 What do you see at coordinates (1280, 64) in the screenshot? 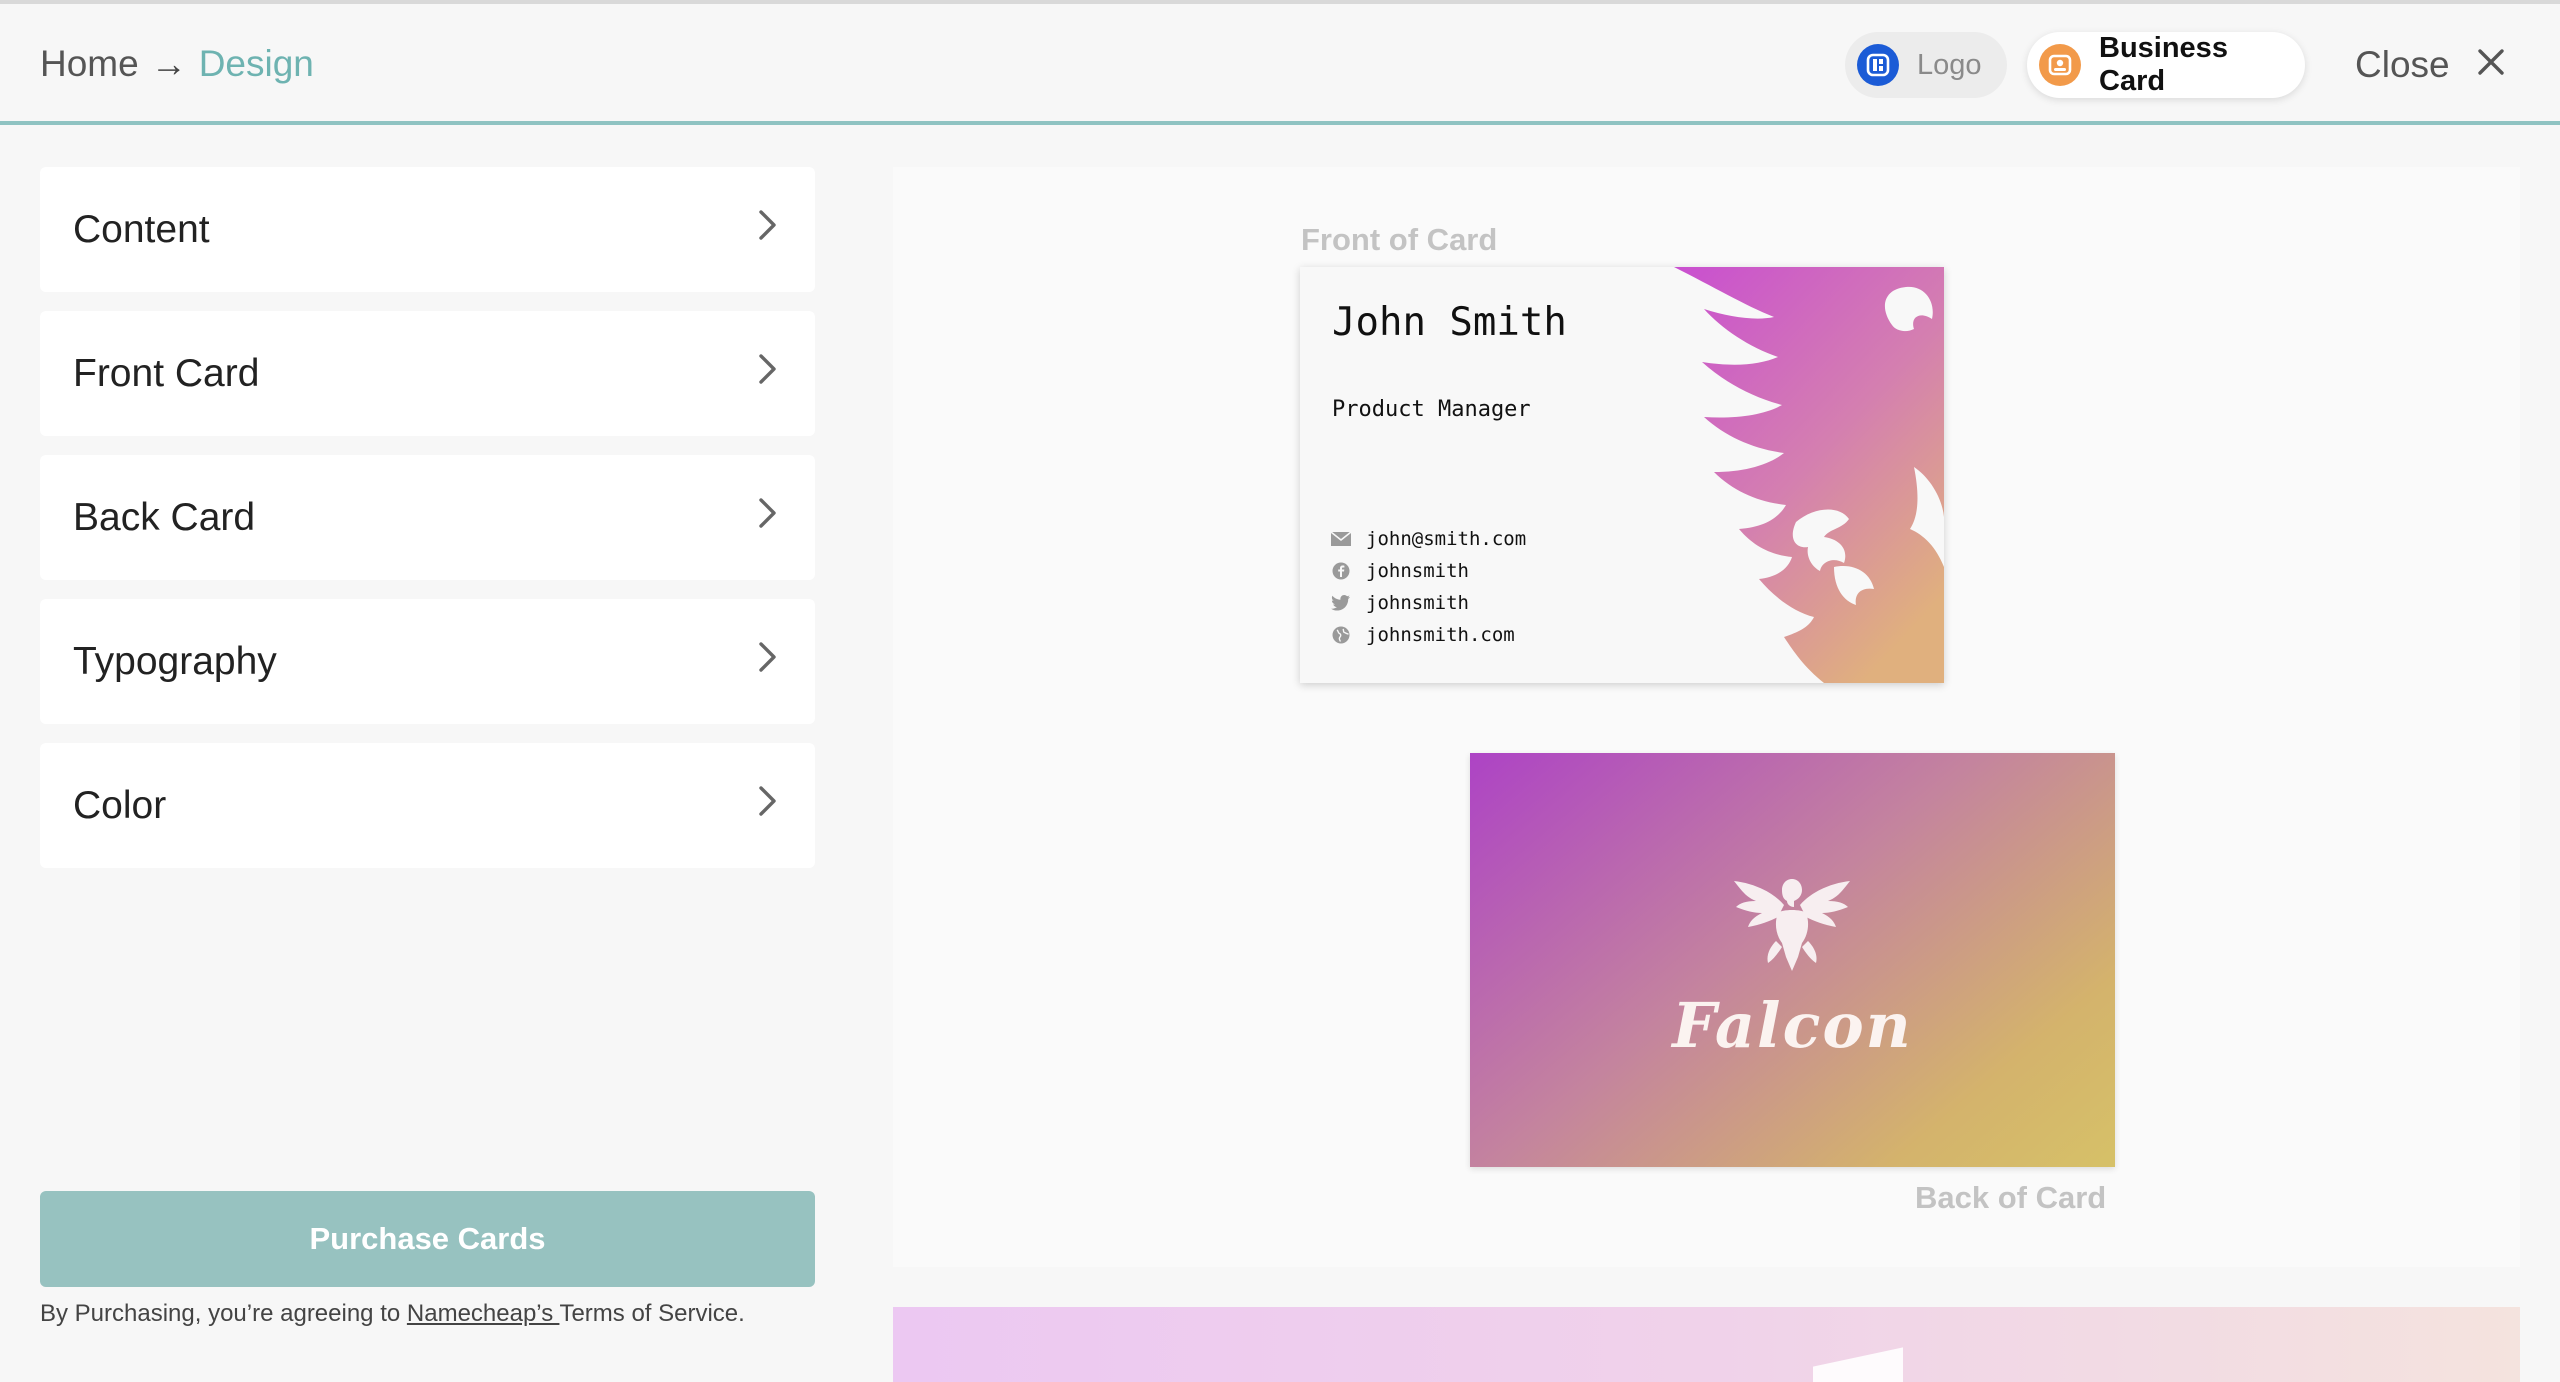
I see `app-header: Home → Design Logo Business Card Close` at bounding box center [1280, 64].